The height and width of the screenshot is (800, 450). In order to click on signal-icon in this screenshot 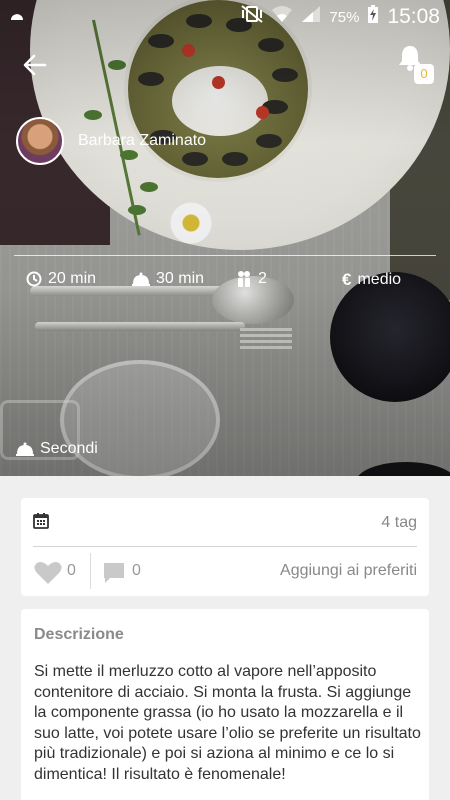, I will do `click(311, 17)`.